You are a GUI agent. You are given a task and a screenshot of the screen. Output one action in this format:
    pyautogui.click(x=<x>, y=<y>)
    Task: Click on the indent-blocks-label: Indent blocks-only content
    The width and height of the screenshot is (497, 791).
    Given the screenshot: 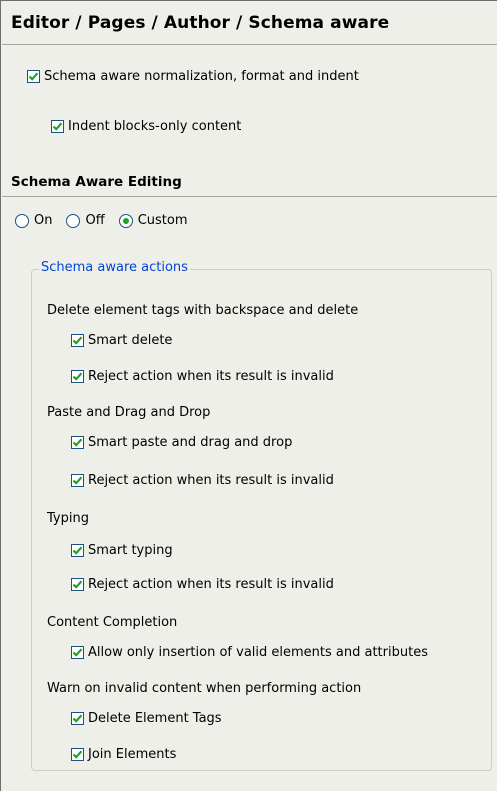 What is the action you would take?
    pyautogui.click(x=155, y=126)
    